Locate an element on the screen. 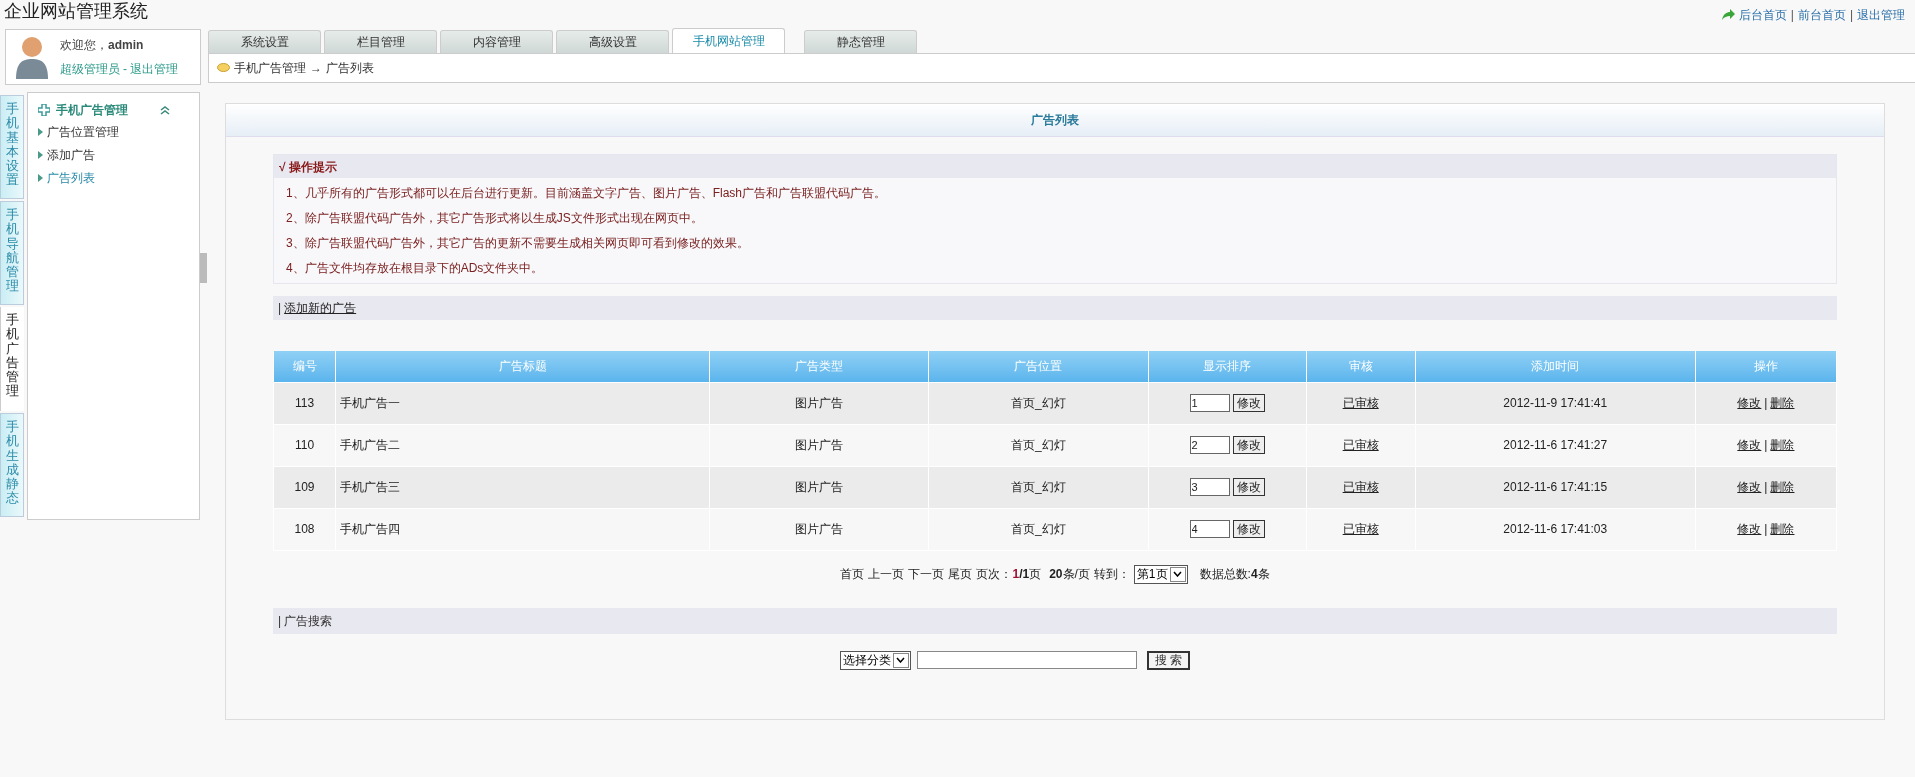 The height and width of the screenshot is (777, 1915). table-cell: 110 is located at coordinates (304, 445).